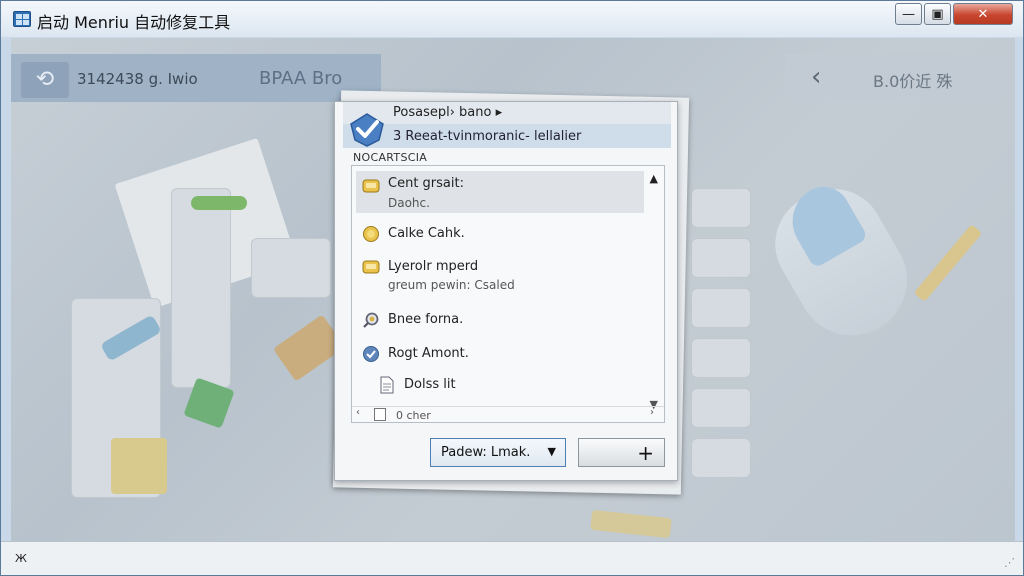 The image size is (1024, 576). Describe the element at coordinates (652, 412) in the screenshot. I see `scroll-right-icon: ›` at that location.